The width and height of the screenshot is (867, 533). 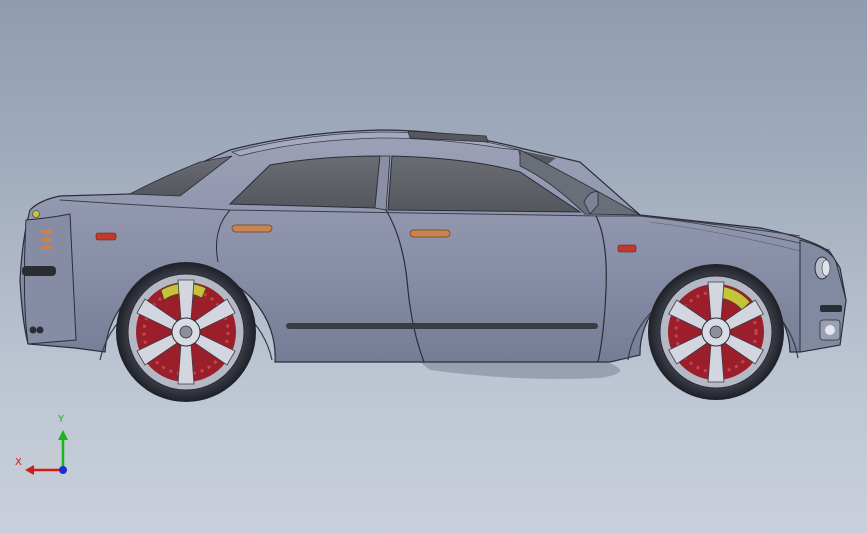 I want to click on rear-bumper, so click(x=50, y=279).